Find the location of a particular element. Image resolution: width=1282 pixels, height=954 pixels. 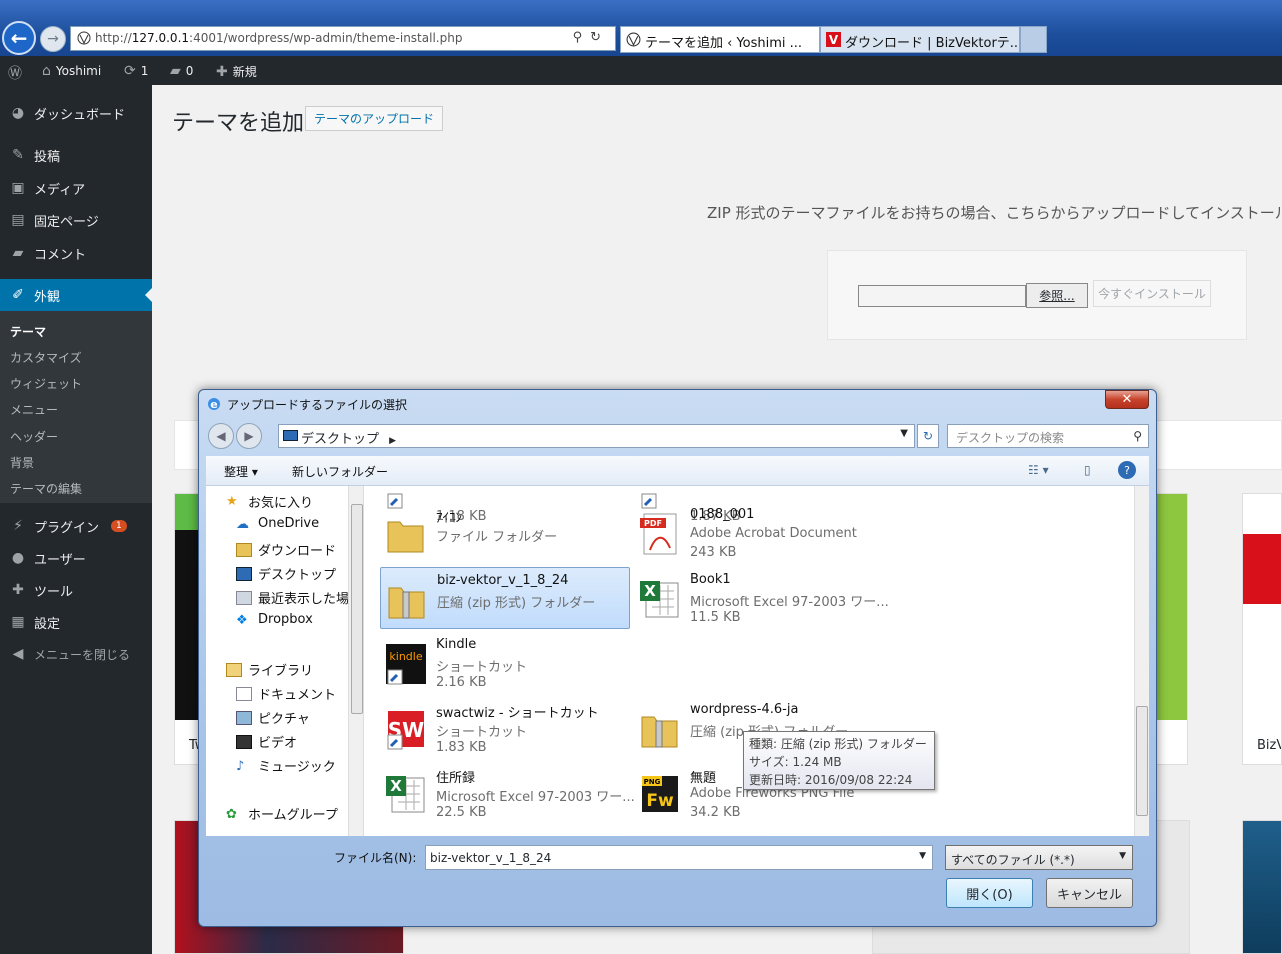

dashboard-icon: ◕ is located at coordinates (18, 113).